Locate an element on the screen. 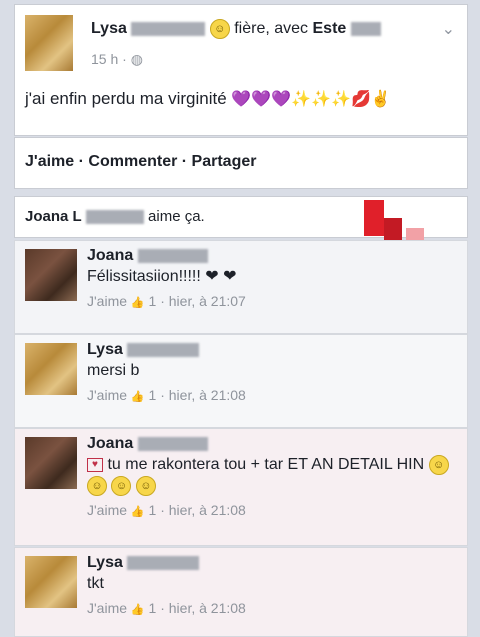 Image resolution: width=480 pixels, height=637 pixels. post-emojis: 💜💜💜✨✨✨💋✌ is located at coordinates (311, 99).